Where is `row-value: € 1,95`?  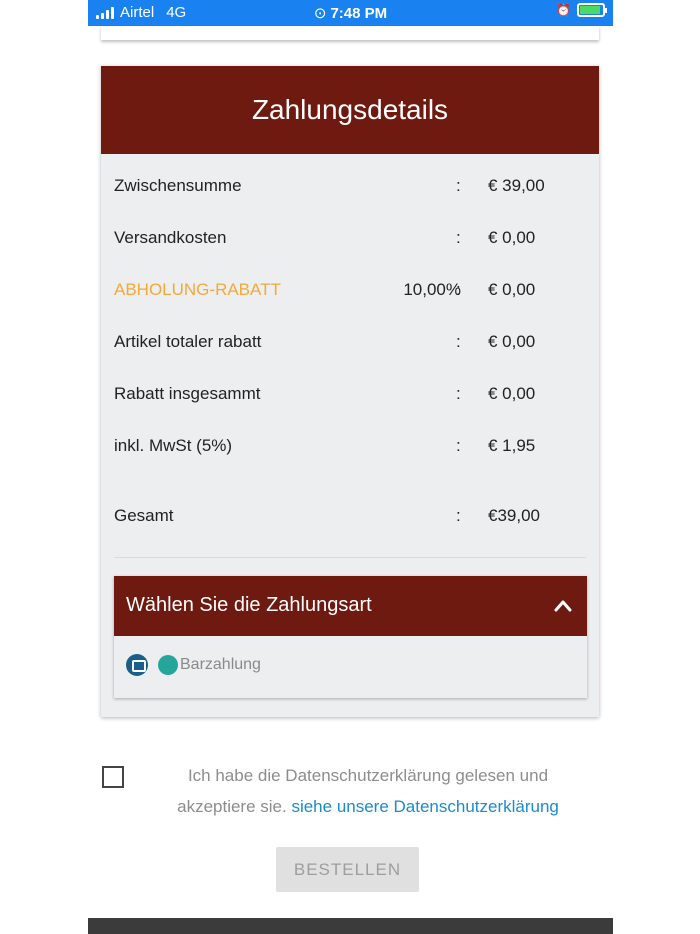 row-value: € 1,95 is located at coordinates (512, 445).